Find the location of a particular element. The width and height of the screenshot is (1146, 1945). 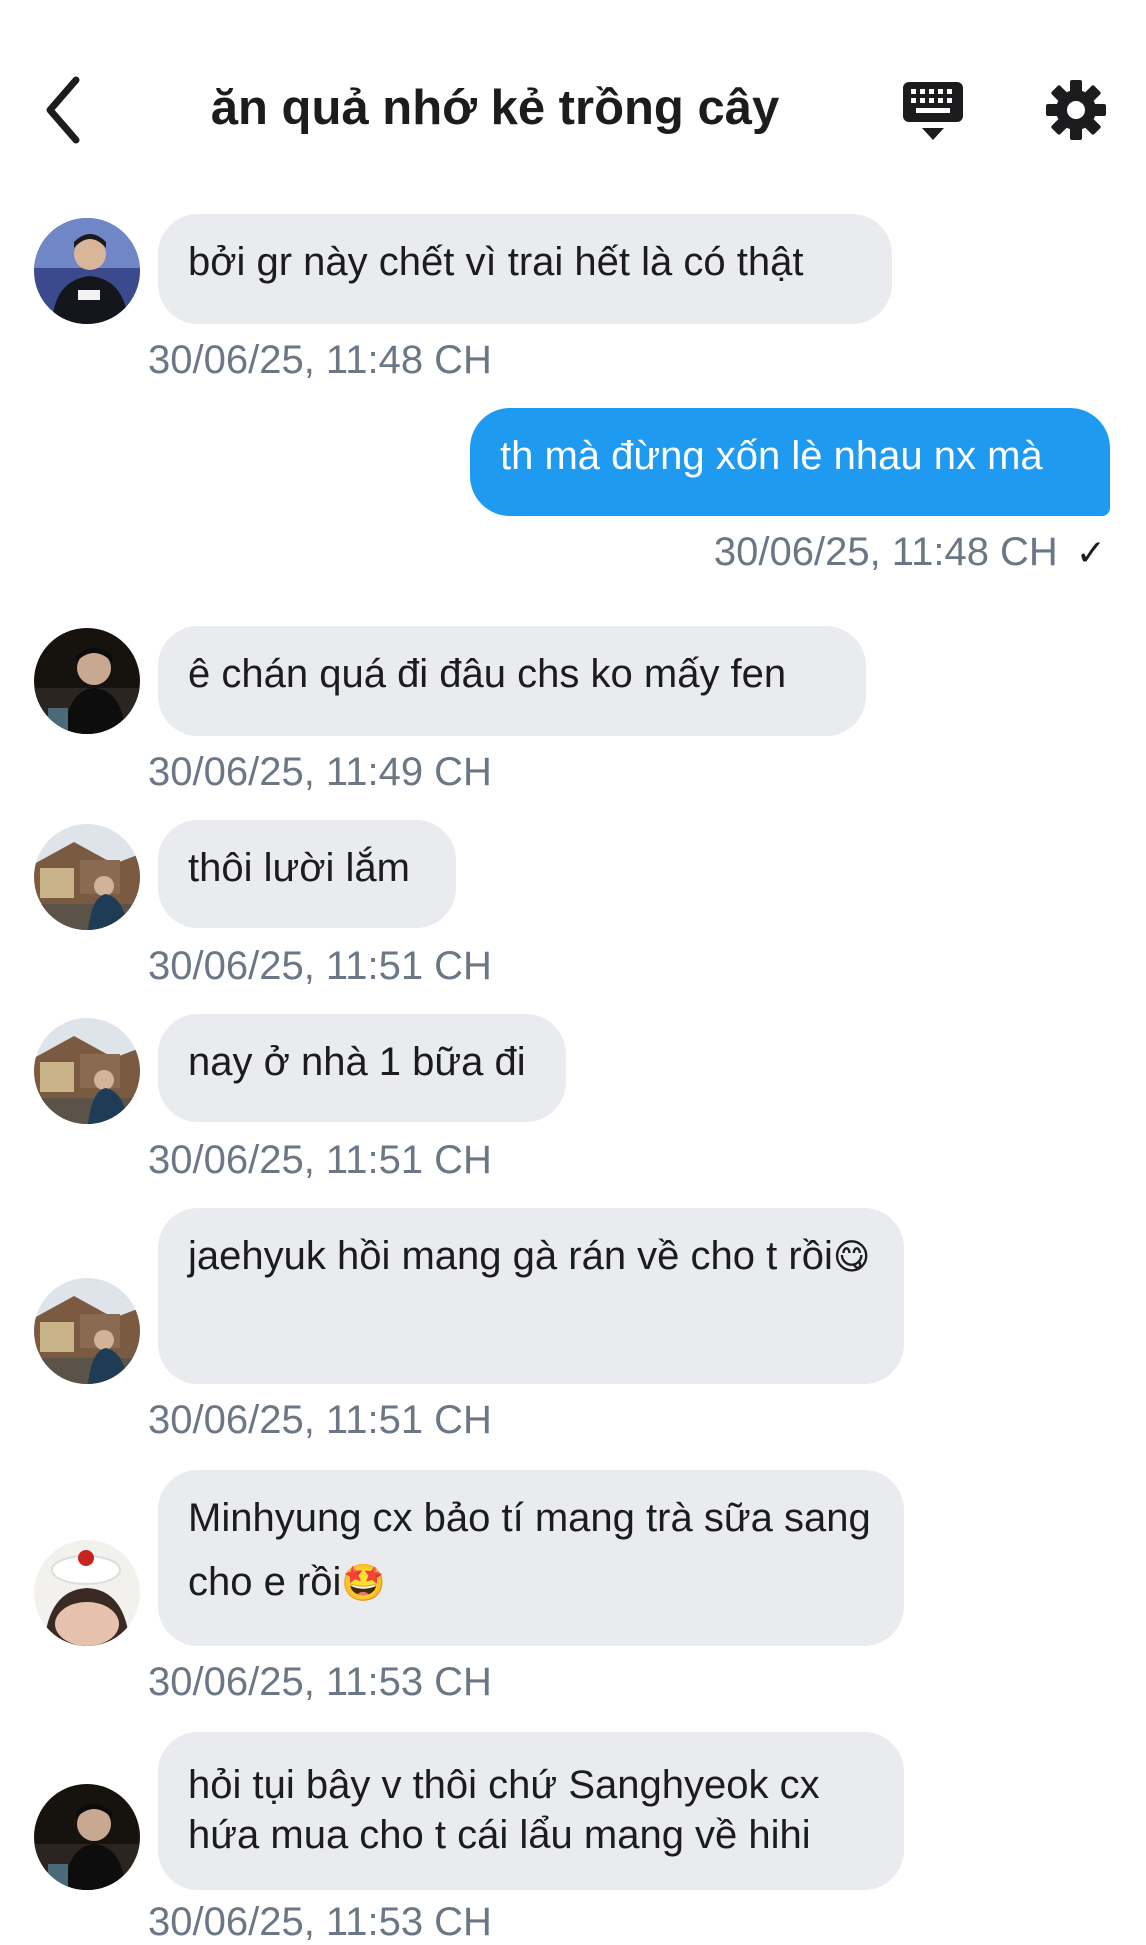

keyboard-button is located at coordinates (933, 111).